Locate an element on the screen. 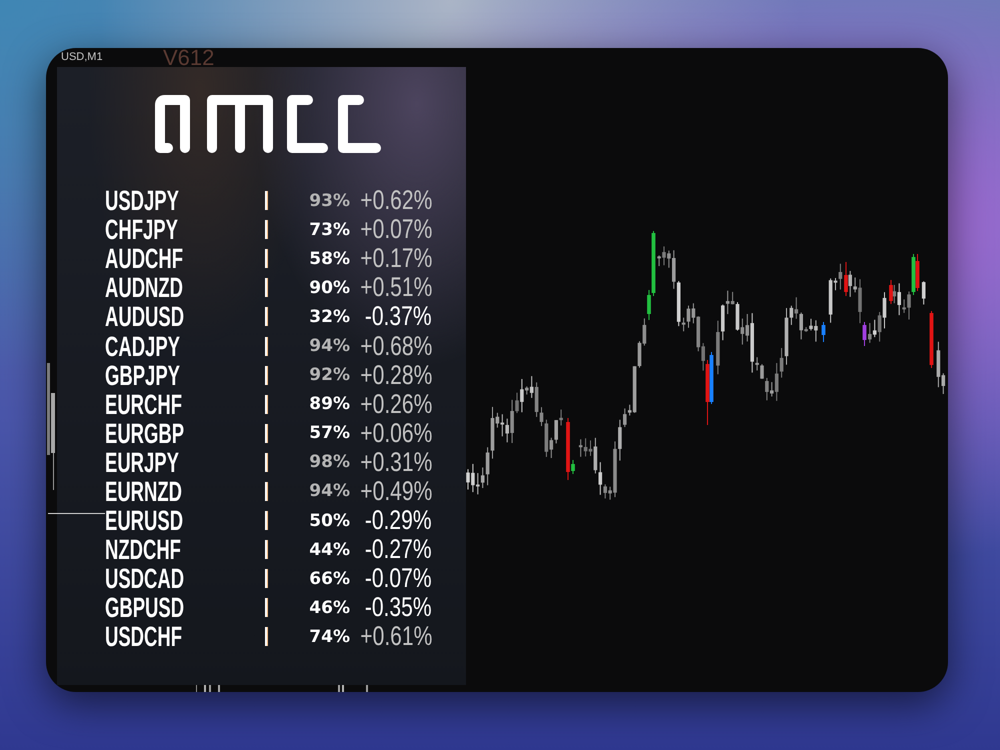 The width and height of the screenshot is (1000, 750). pair-name: EURJPY is located at coordinates (142, 462).